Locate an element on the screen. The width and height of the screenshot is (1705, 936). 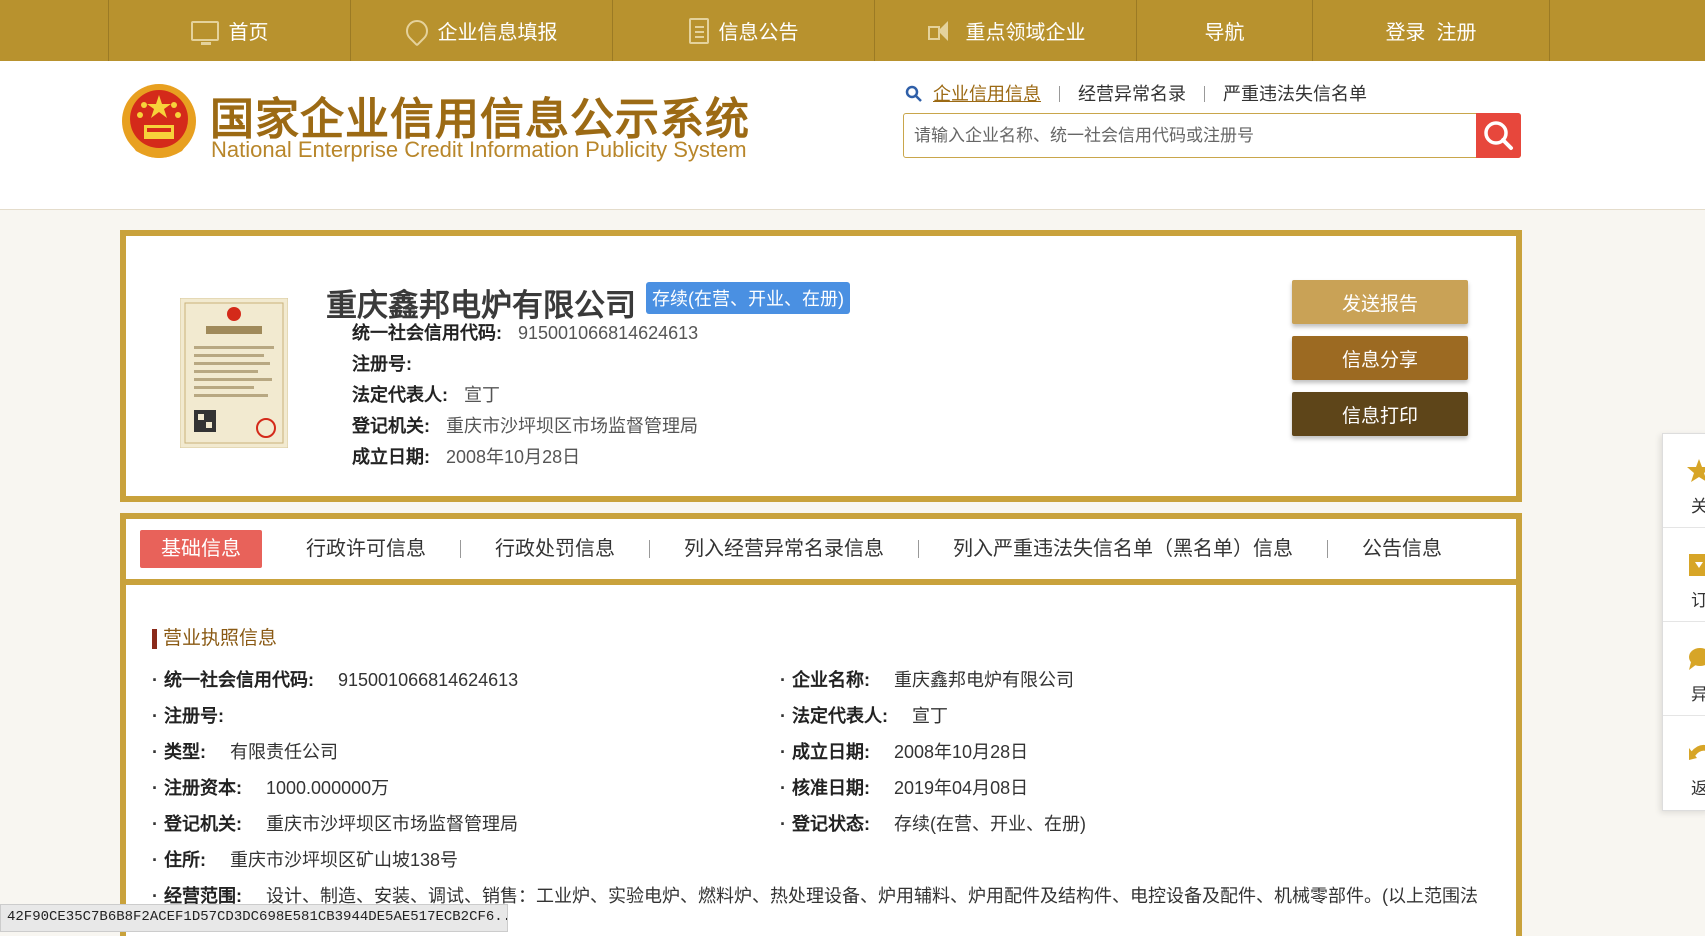
nav-announcement: 信息公告 is located at coordinates (743, 30).